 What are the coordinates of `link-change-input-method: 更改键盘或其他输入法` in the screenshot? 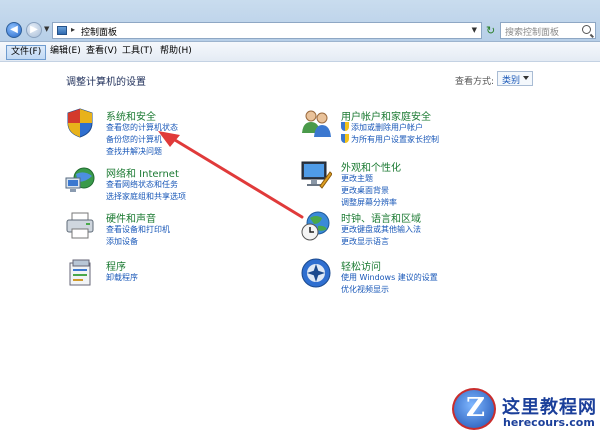 It's located at (381, 229).